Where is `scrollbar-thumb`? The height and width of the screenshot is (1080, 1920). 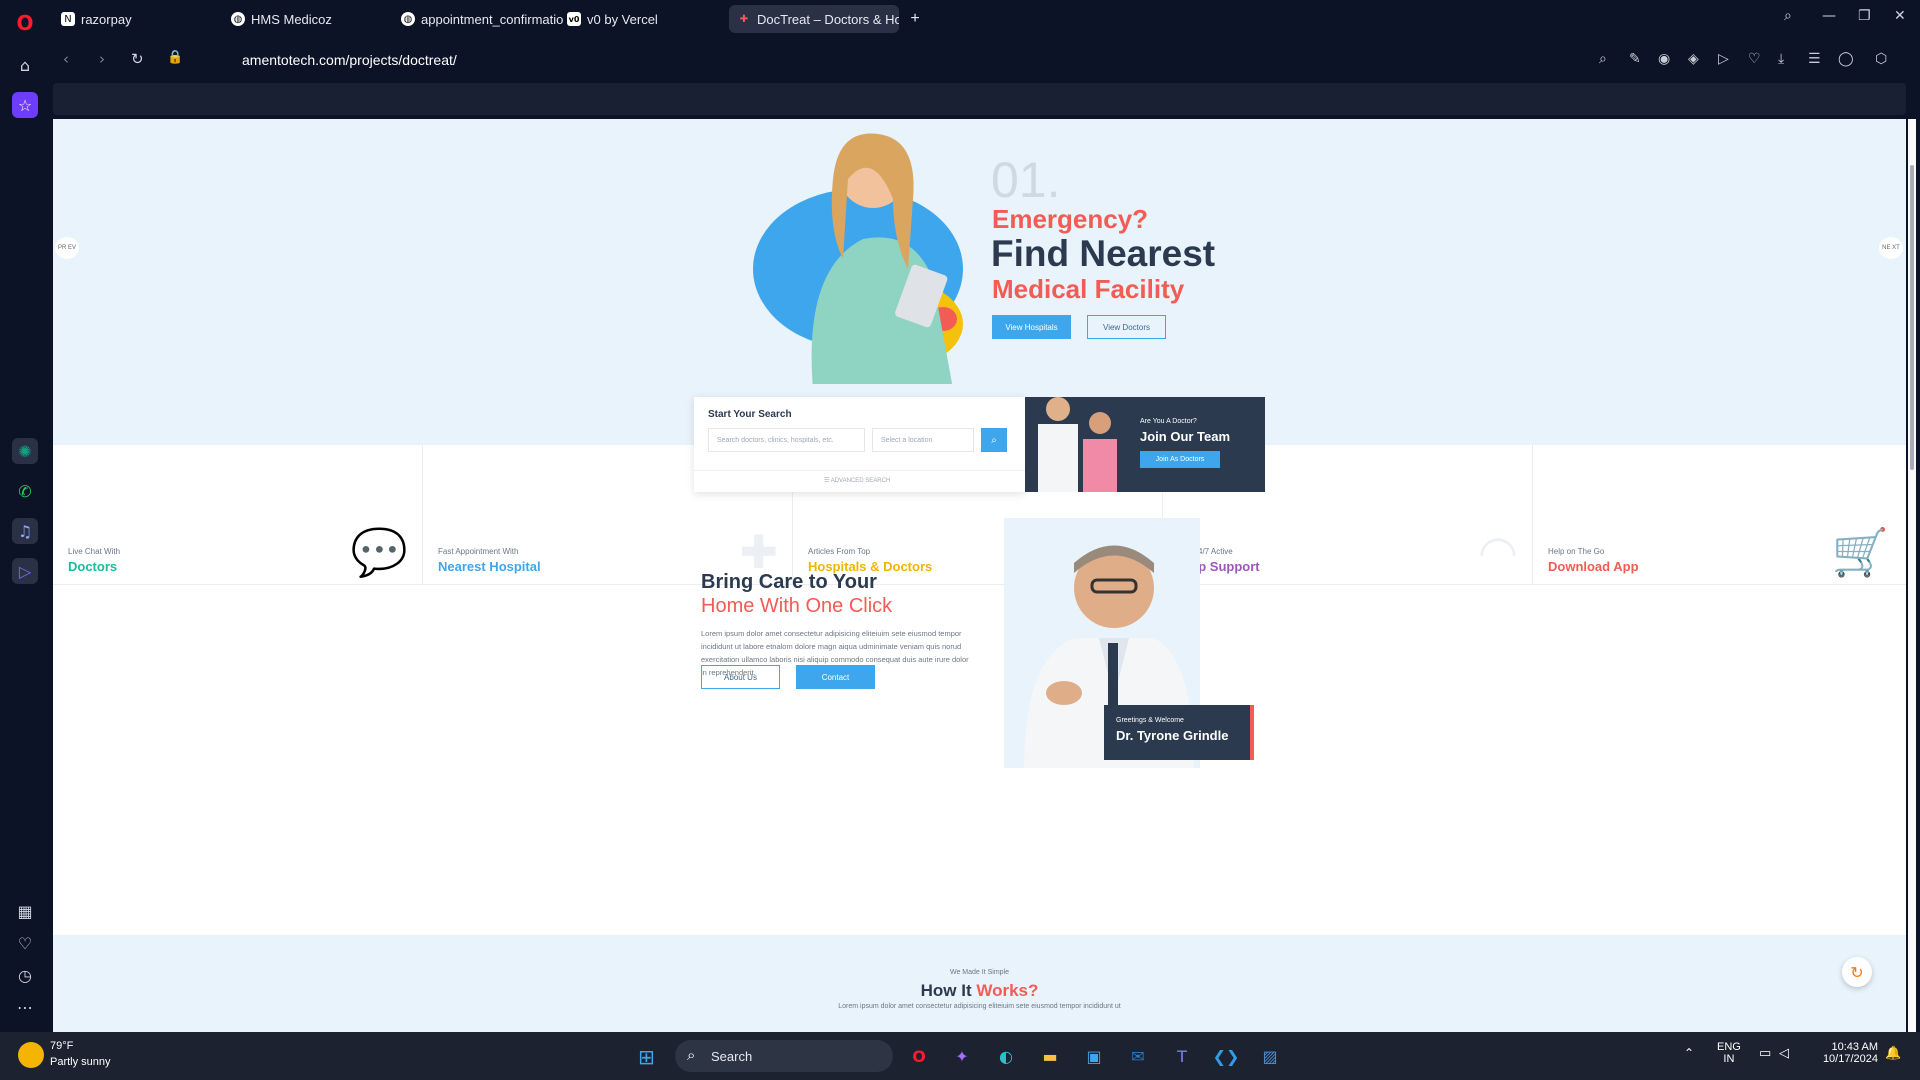 scrollbar-thumb is located at coordinates (1912, 317).